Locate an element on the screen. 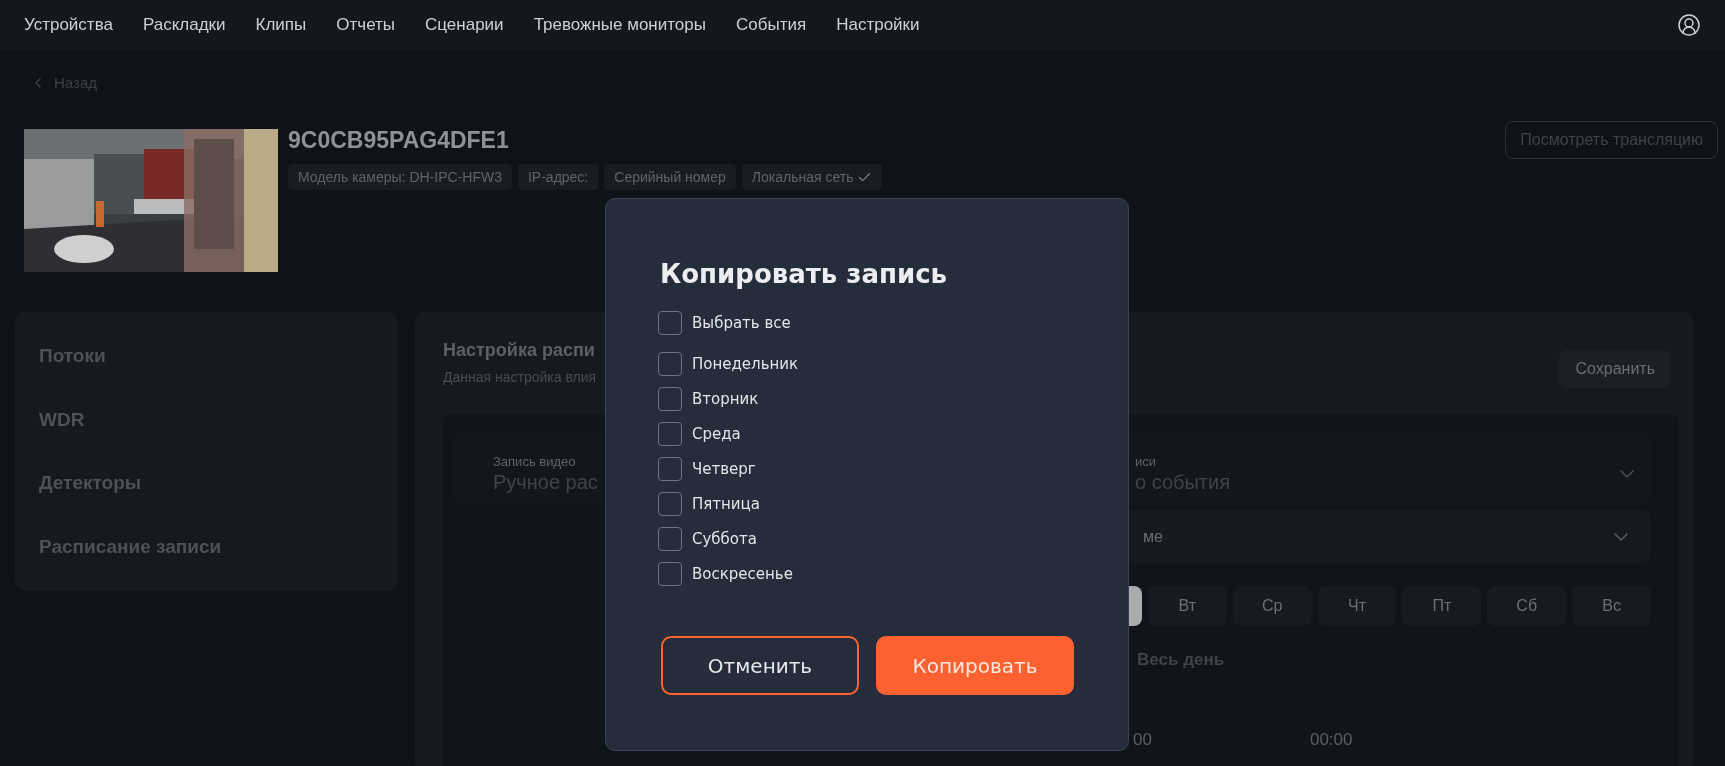  nav-item: Отчеты is located at coordinates (366, 25).